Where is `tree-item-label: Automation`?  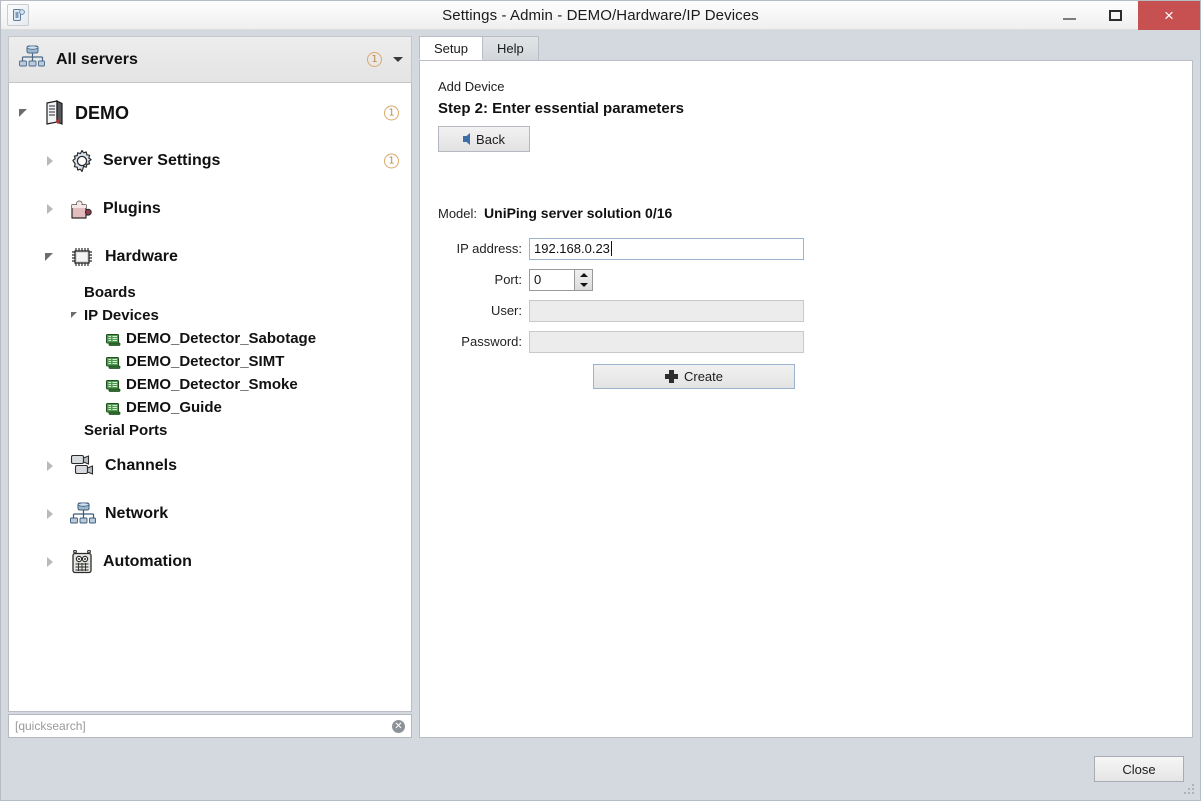
tree-item-label: Automation is located at coordinates (147, 561).